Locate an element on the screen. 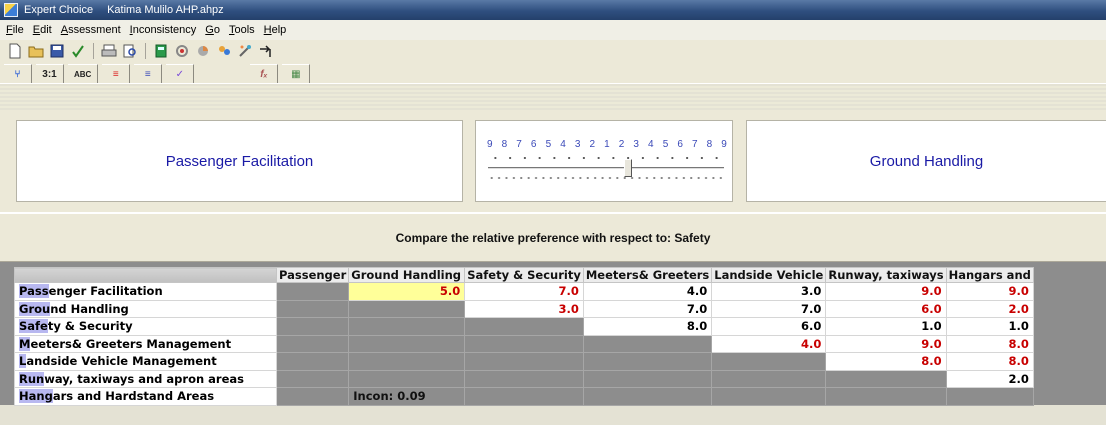 Image resolution: width=1106 pixels, height=425 pixels. column-header: Landside Vehicle is located at coordinates (769, 275).